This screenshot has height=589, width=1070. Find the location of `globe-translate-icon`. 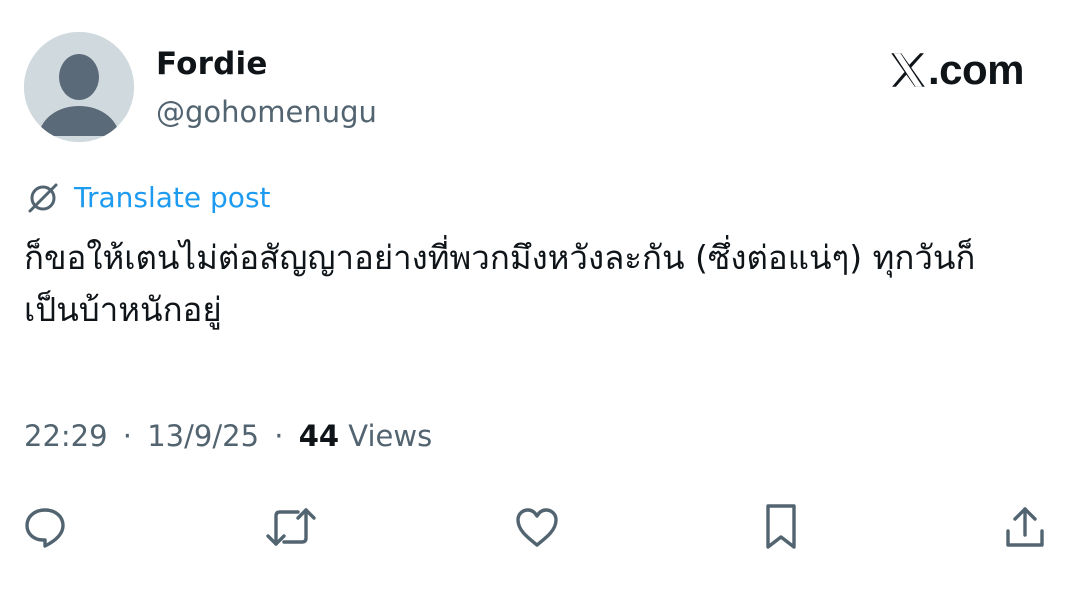

globe-translate-icon is located at coordinates (43, 198).